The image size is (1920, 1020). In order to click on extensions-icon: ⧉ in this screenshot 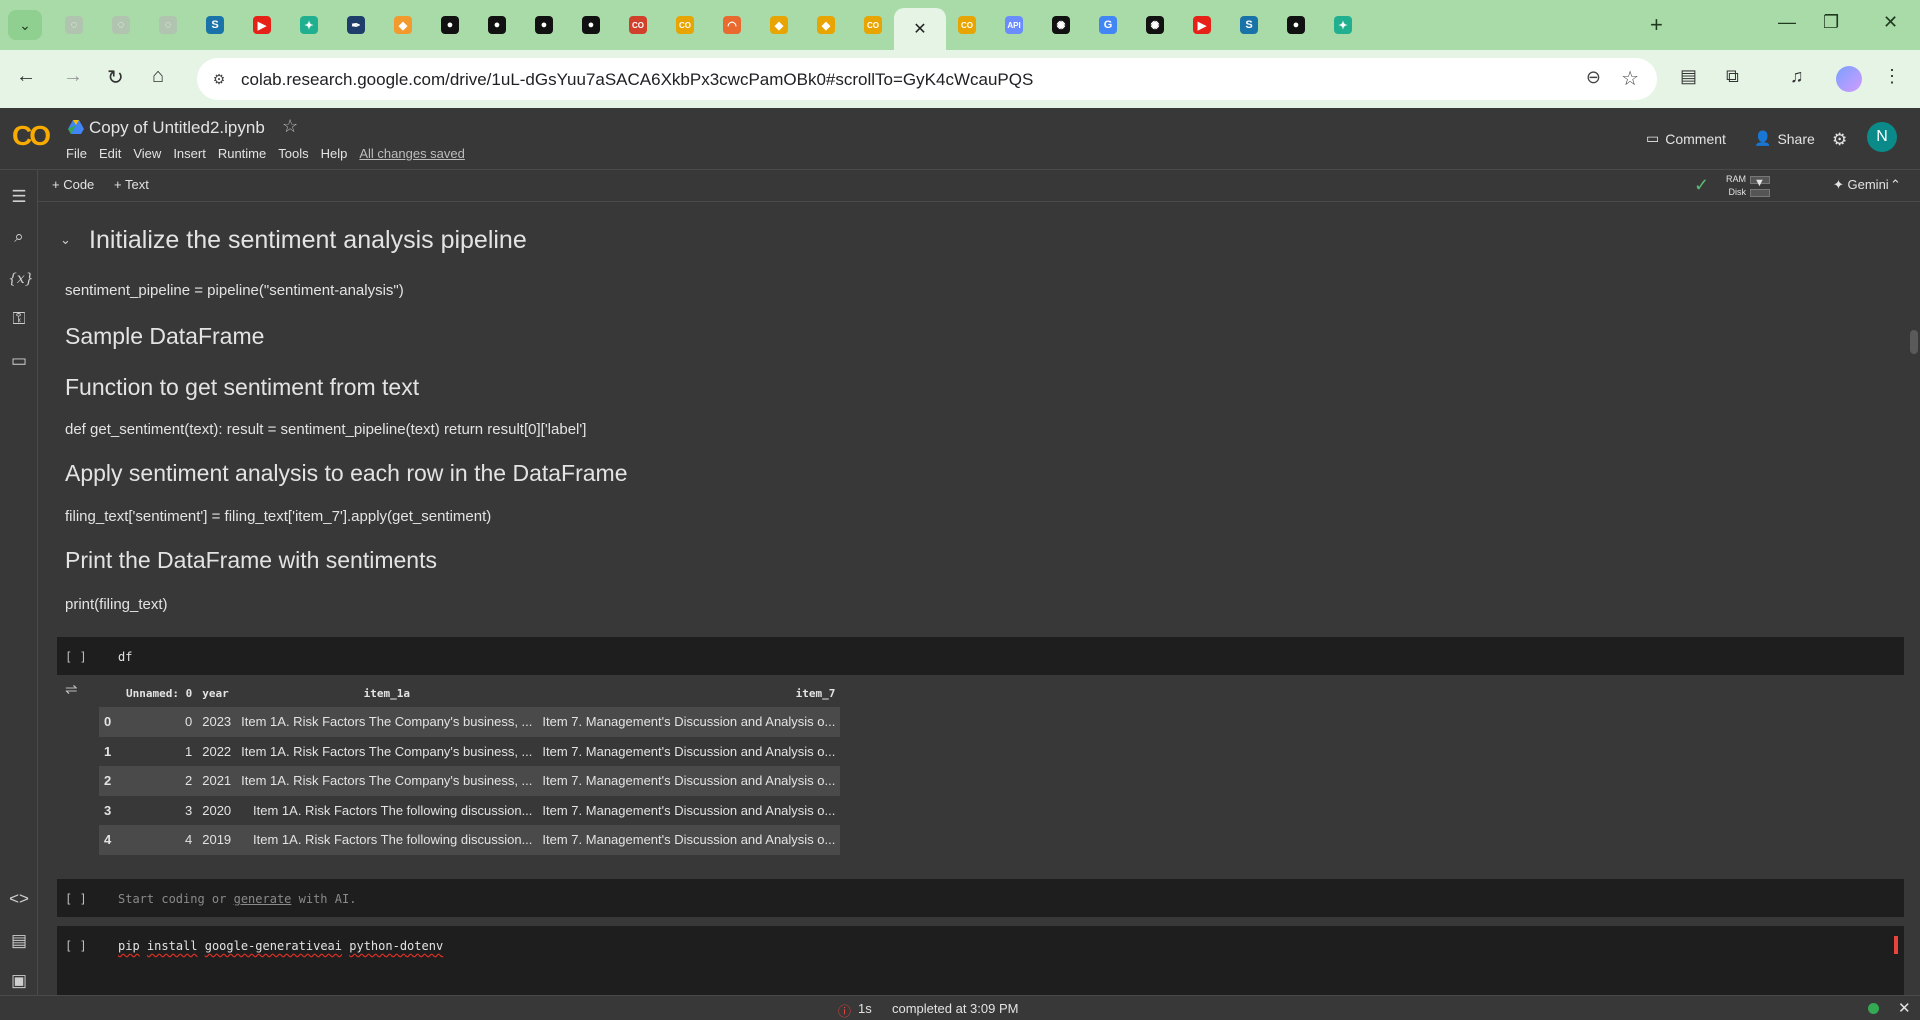, I will do `click(1732, 76)`.